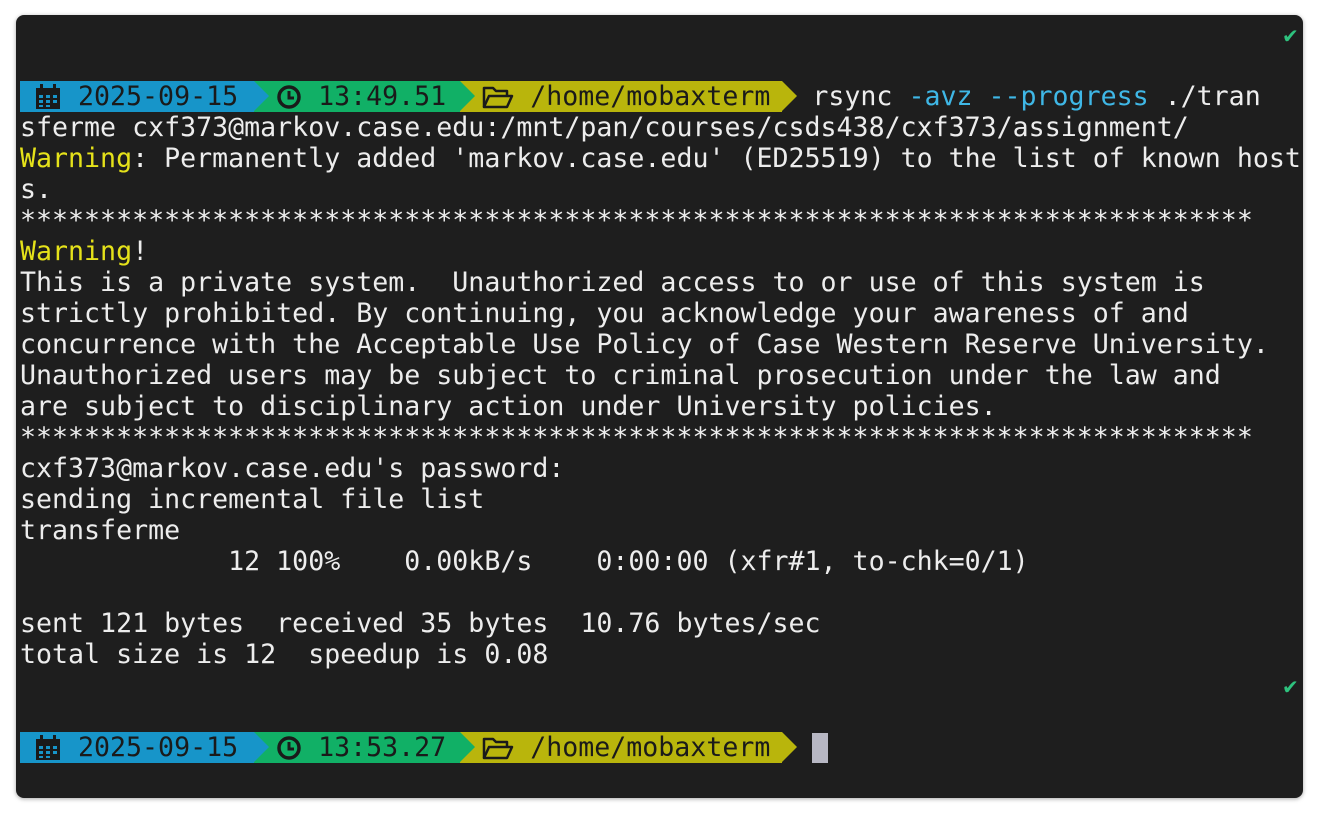  What do you see at coordinates (382, 96) in the screenshot?
I see `prompt-time: 13:49.51` at bounding box center [382, 96].